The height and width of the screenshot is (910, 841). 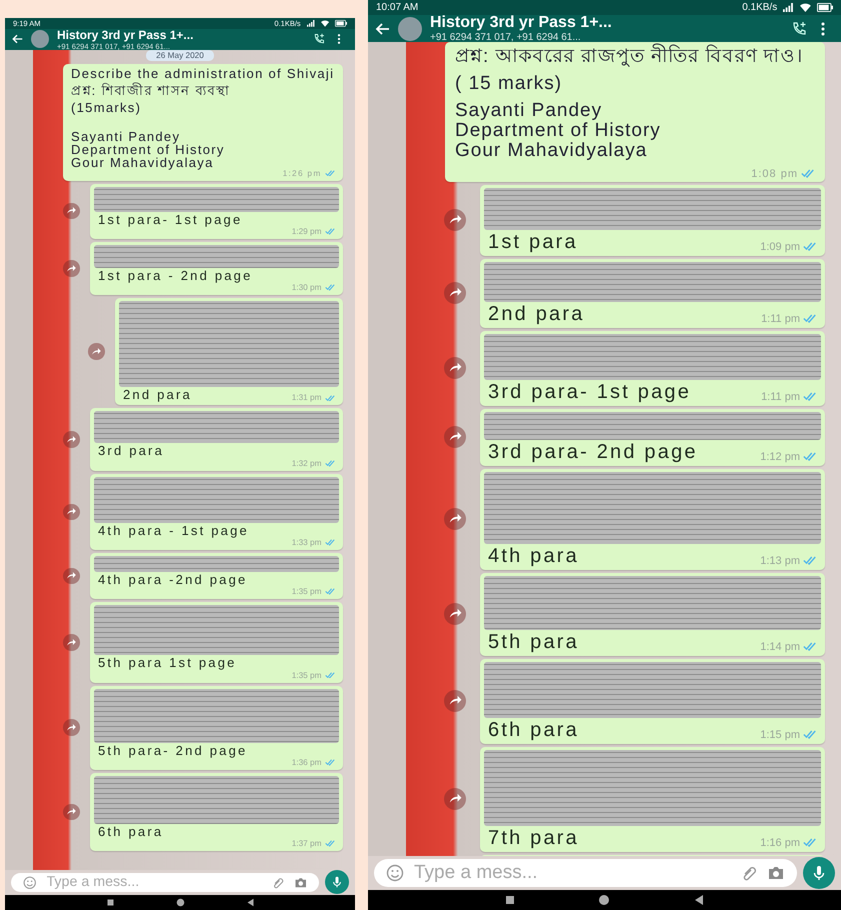 I want to click on image-caption: 2nd para, so click(x=536, y=313).